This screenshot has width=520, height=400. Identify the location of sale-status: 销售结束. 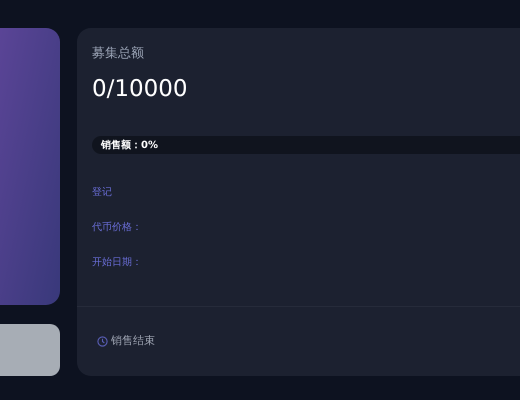
(133, 341).